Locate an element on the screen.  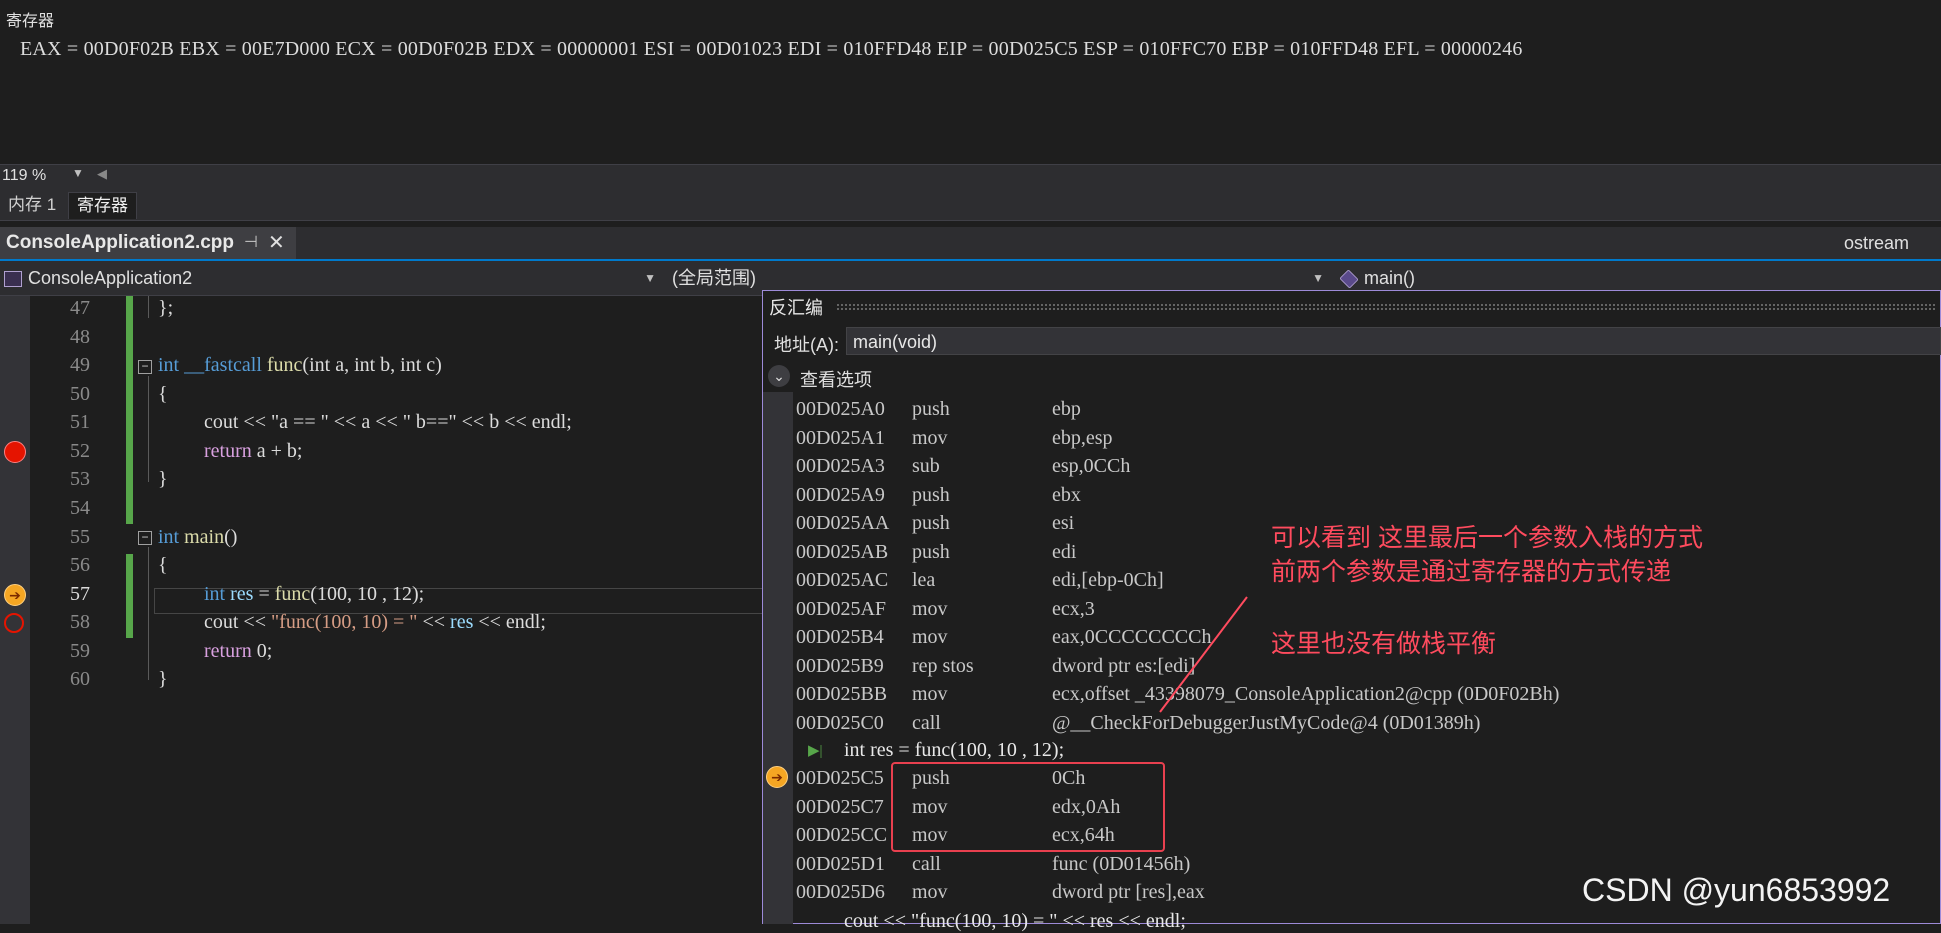
disassembly-row: 00D025A9 push ebx is located at coordinates (938, 495).